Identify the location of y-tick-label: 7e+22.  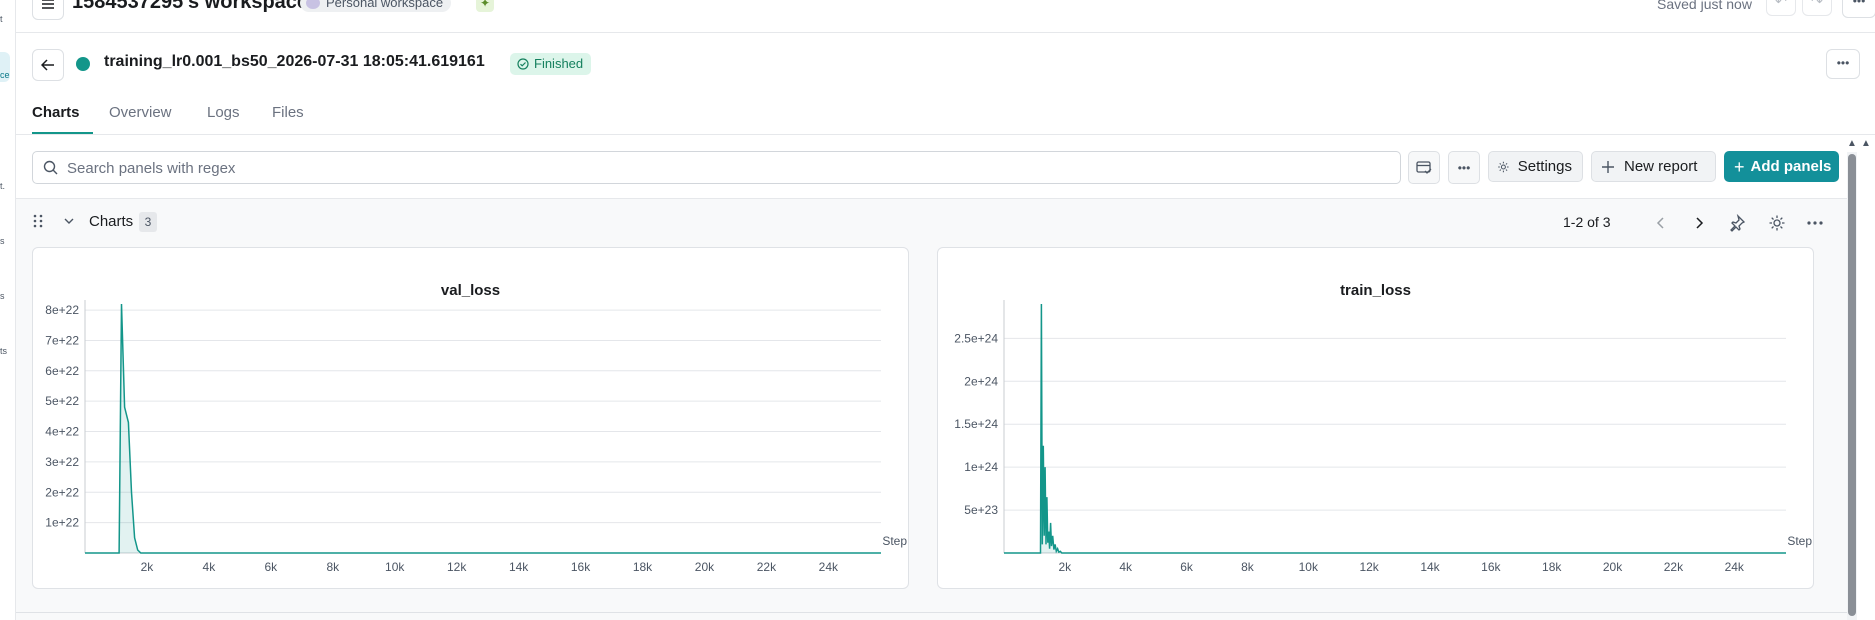
(62, 340).